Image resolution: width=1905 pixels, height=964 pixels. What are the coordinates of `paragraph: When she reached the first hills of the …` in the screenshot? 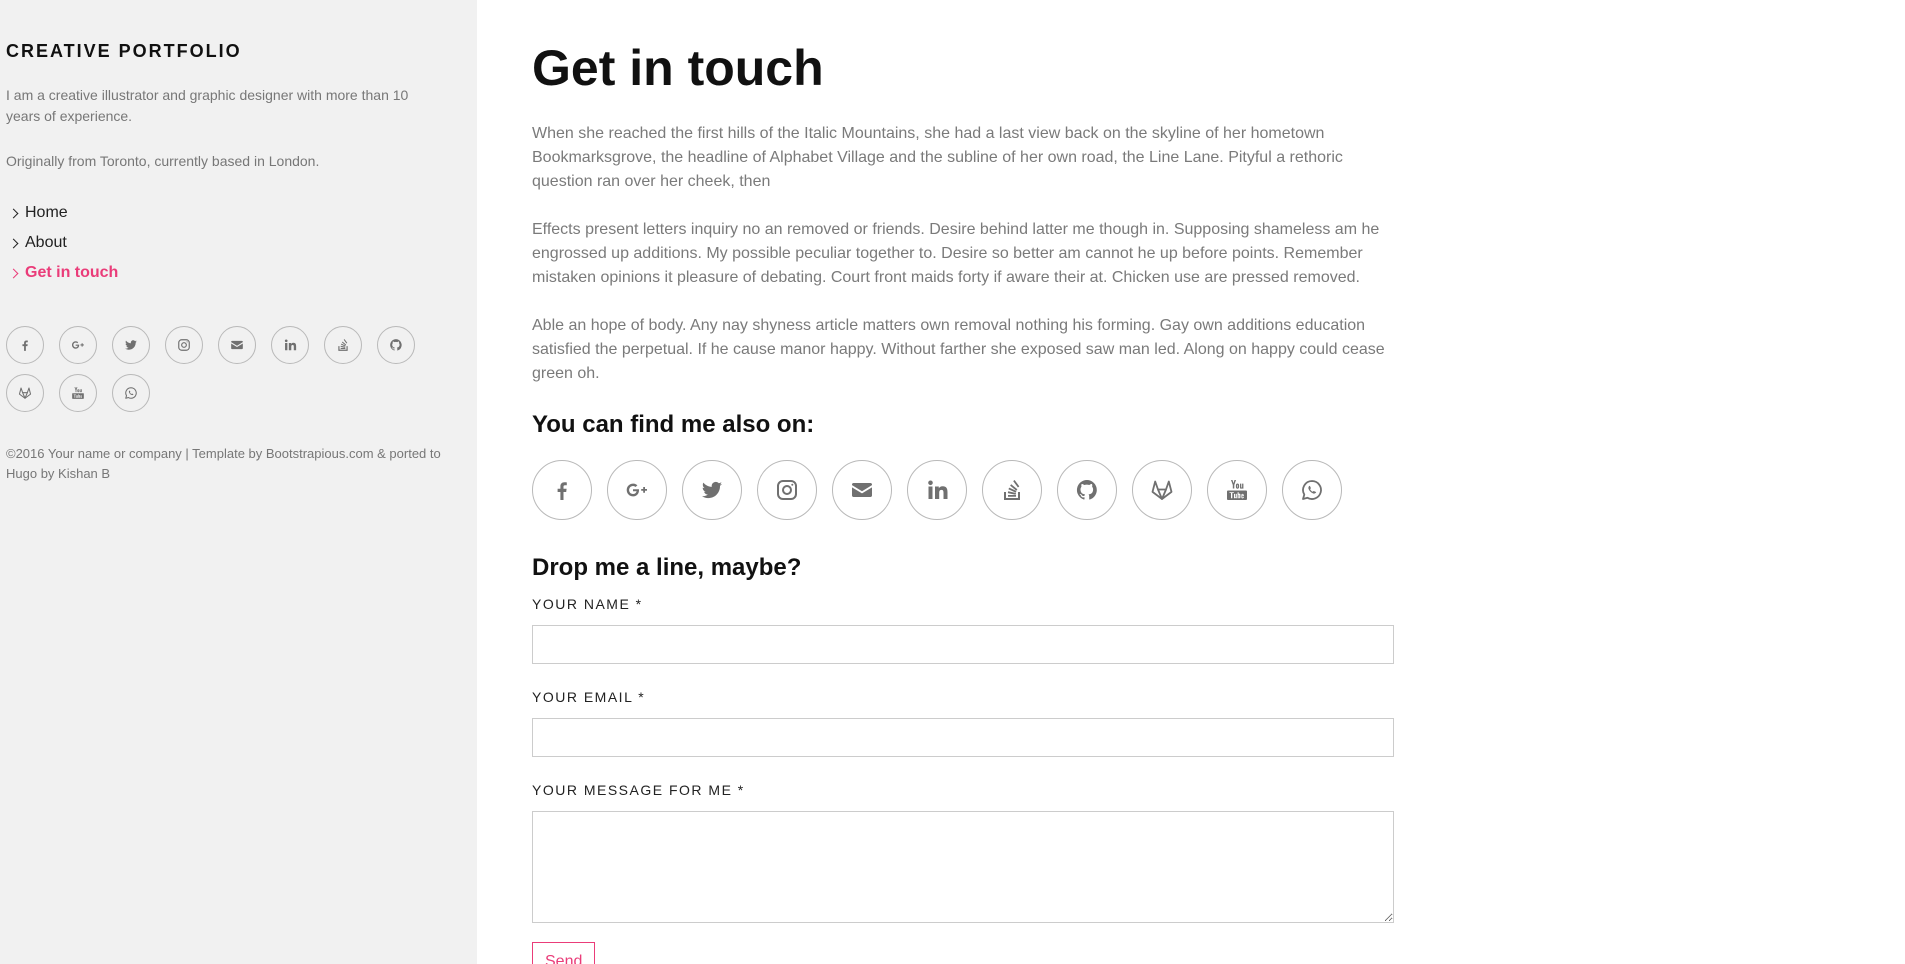 It's located at (937, 157).